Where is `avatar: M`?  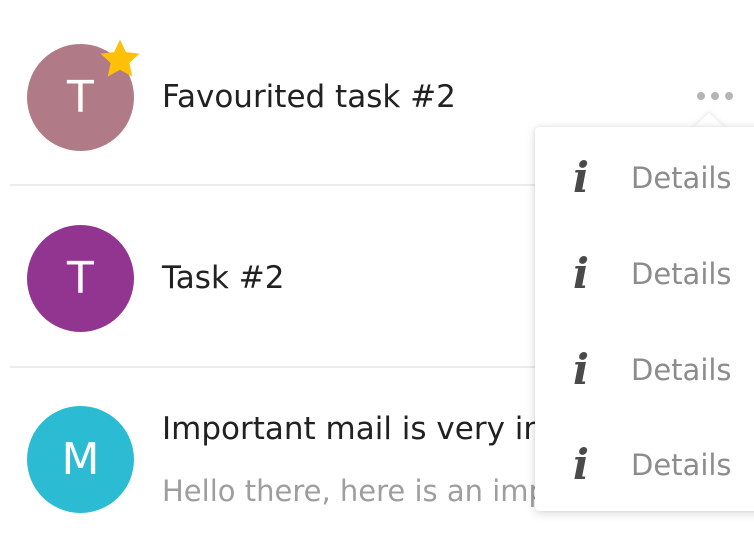
avatar: M is located at coordinates (80, 459).